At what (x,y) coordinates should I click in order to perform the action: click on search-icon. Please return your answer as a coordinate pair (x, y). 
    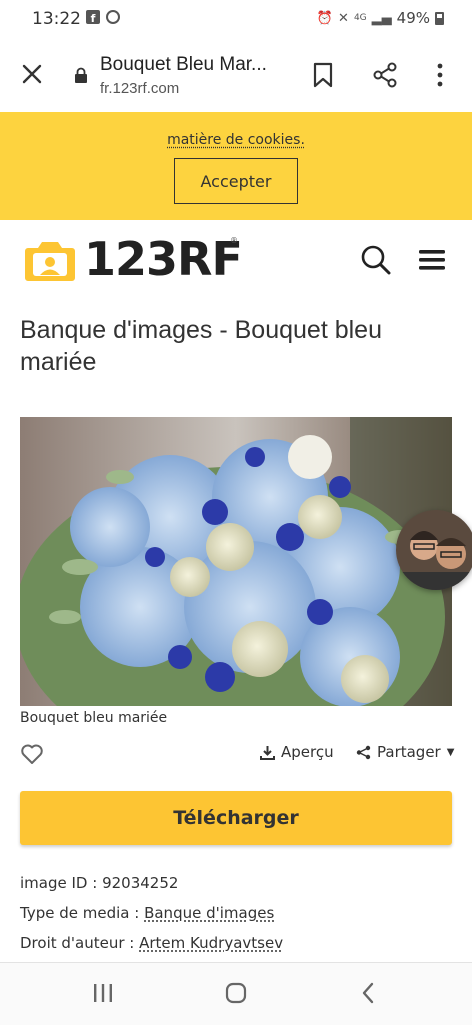
    Looking at the image, I should click on (376, 260).